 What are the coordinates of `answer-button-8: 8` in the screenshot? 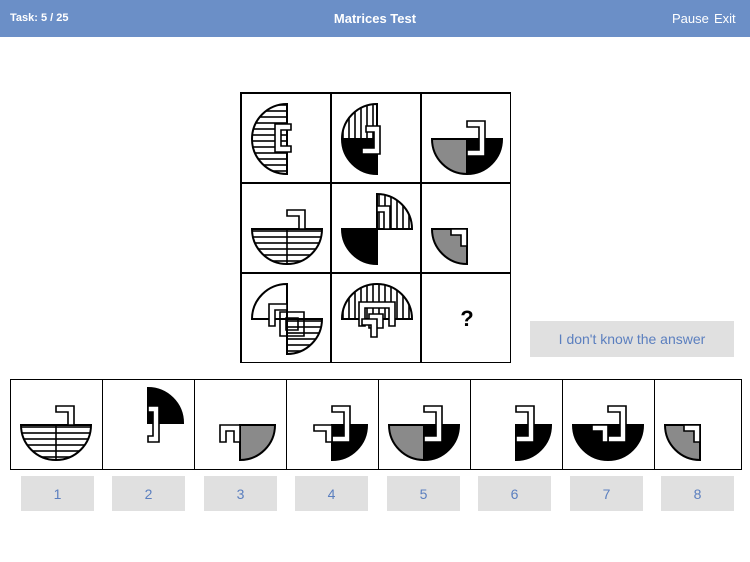 It's located at (697, 493).